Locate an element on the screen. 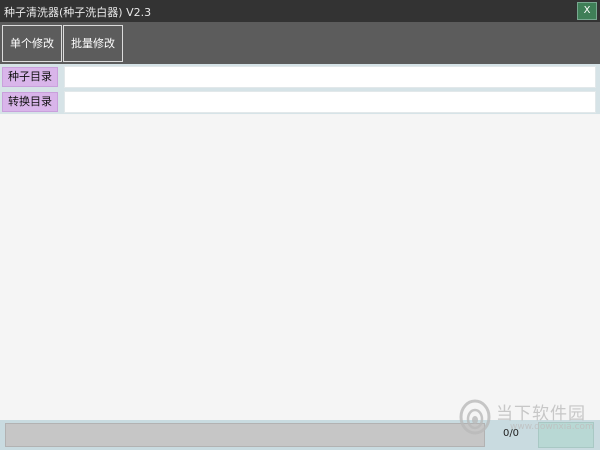  seed-directory-input is located at coordinates (330, 77).